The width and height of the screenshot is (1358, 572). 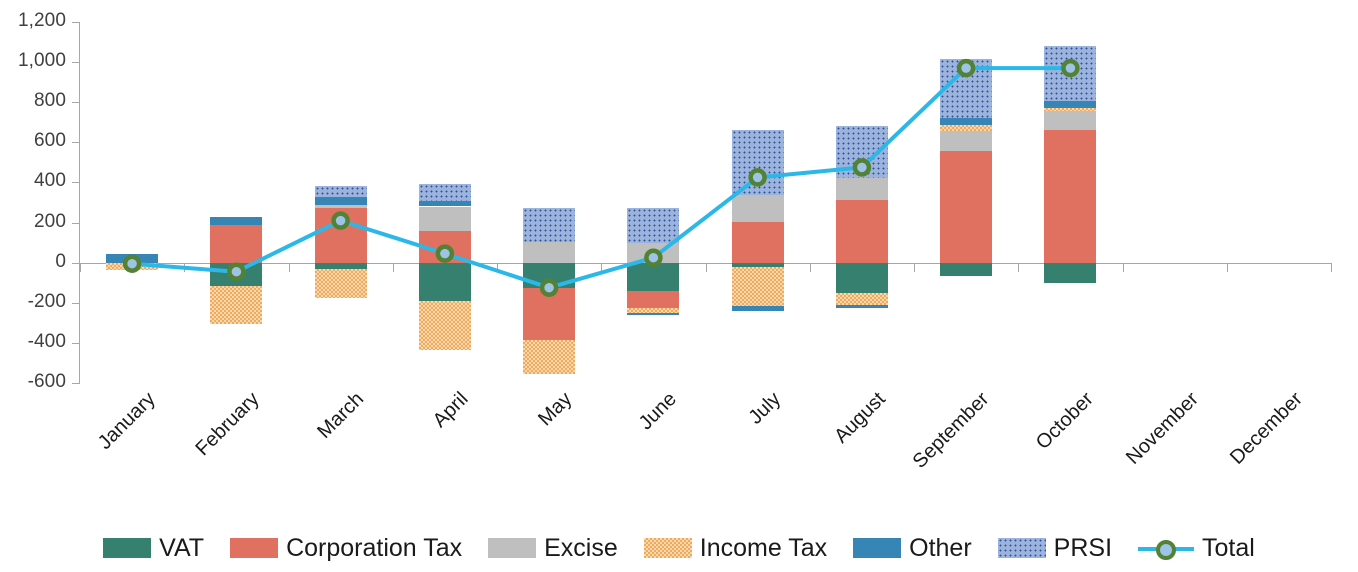 I want to click on legend-item-label: VAT, so click(x=182, y=547).